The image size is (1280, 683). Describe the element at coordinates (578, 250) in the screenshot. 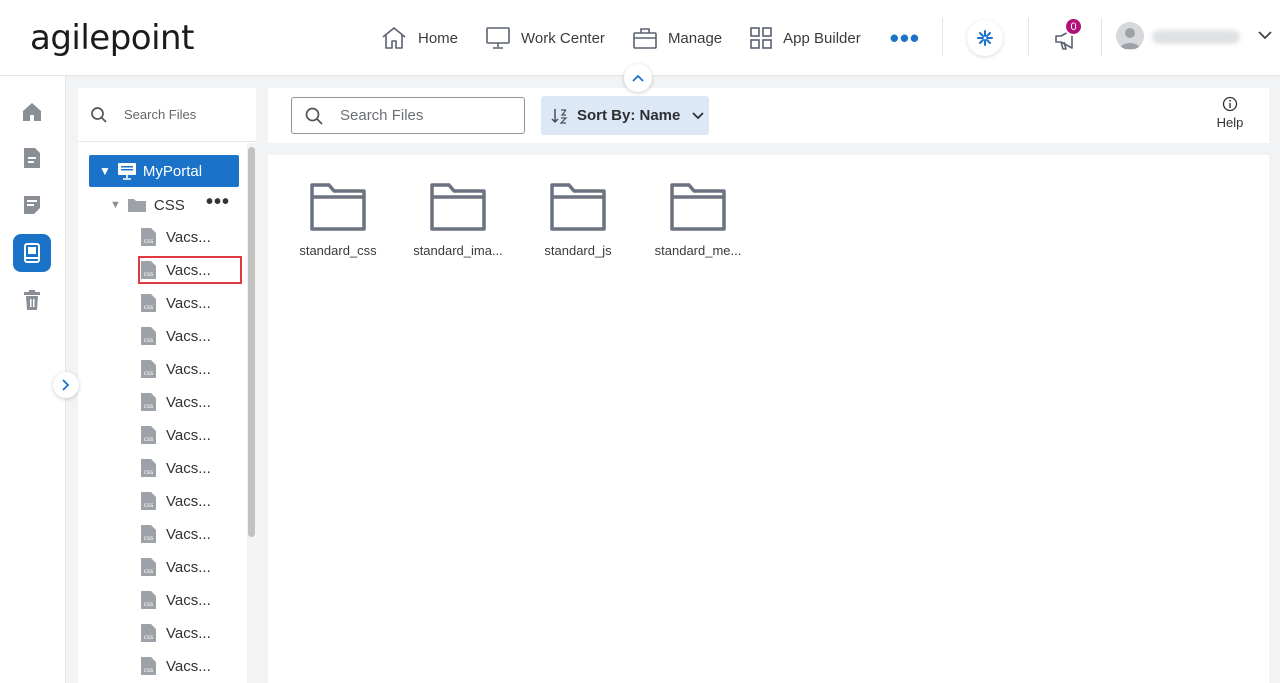

I see `folder-label: standard_js` at that location.